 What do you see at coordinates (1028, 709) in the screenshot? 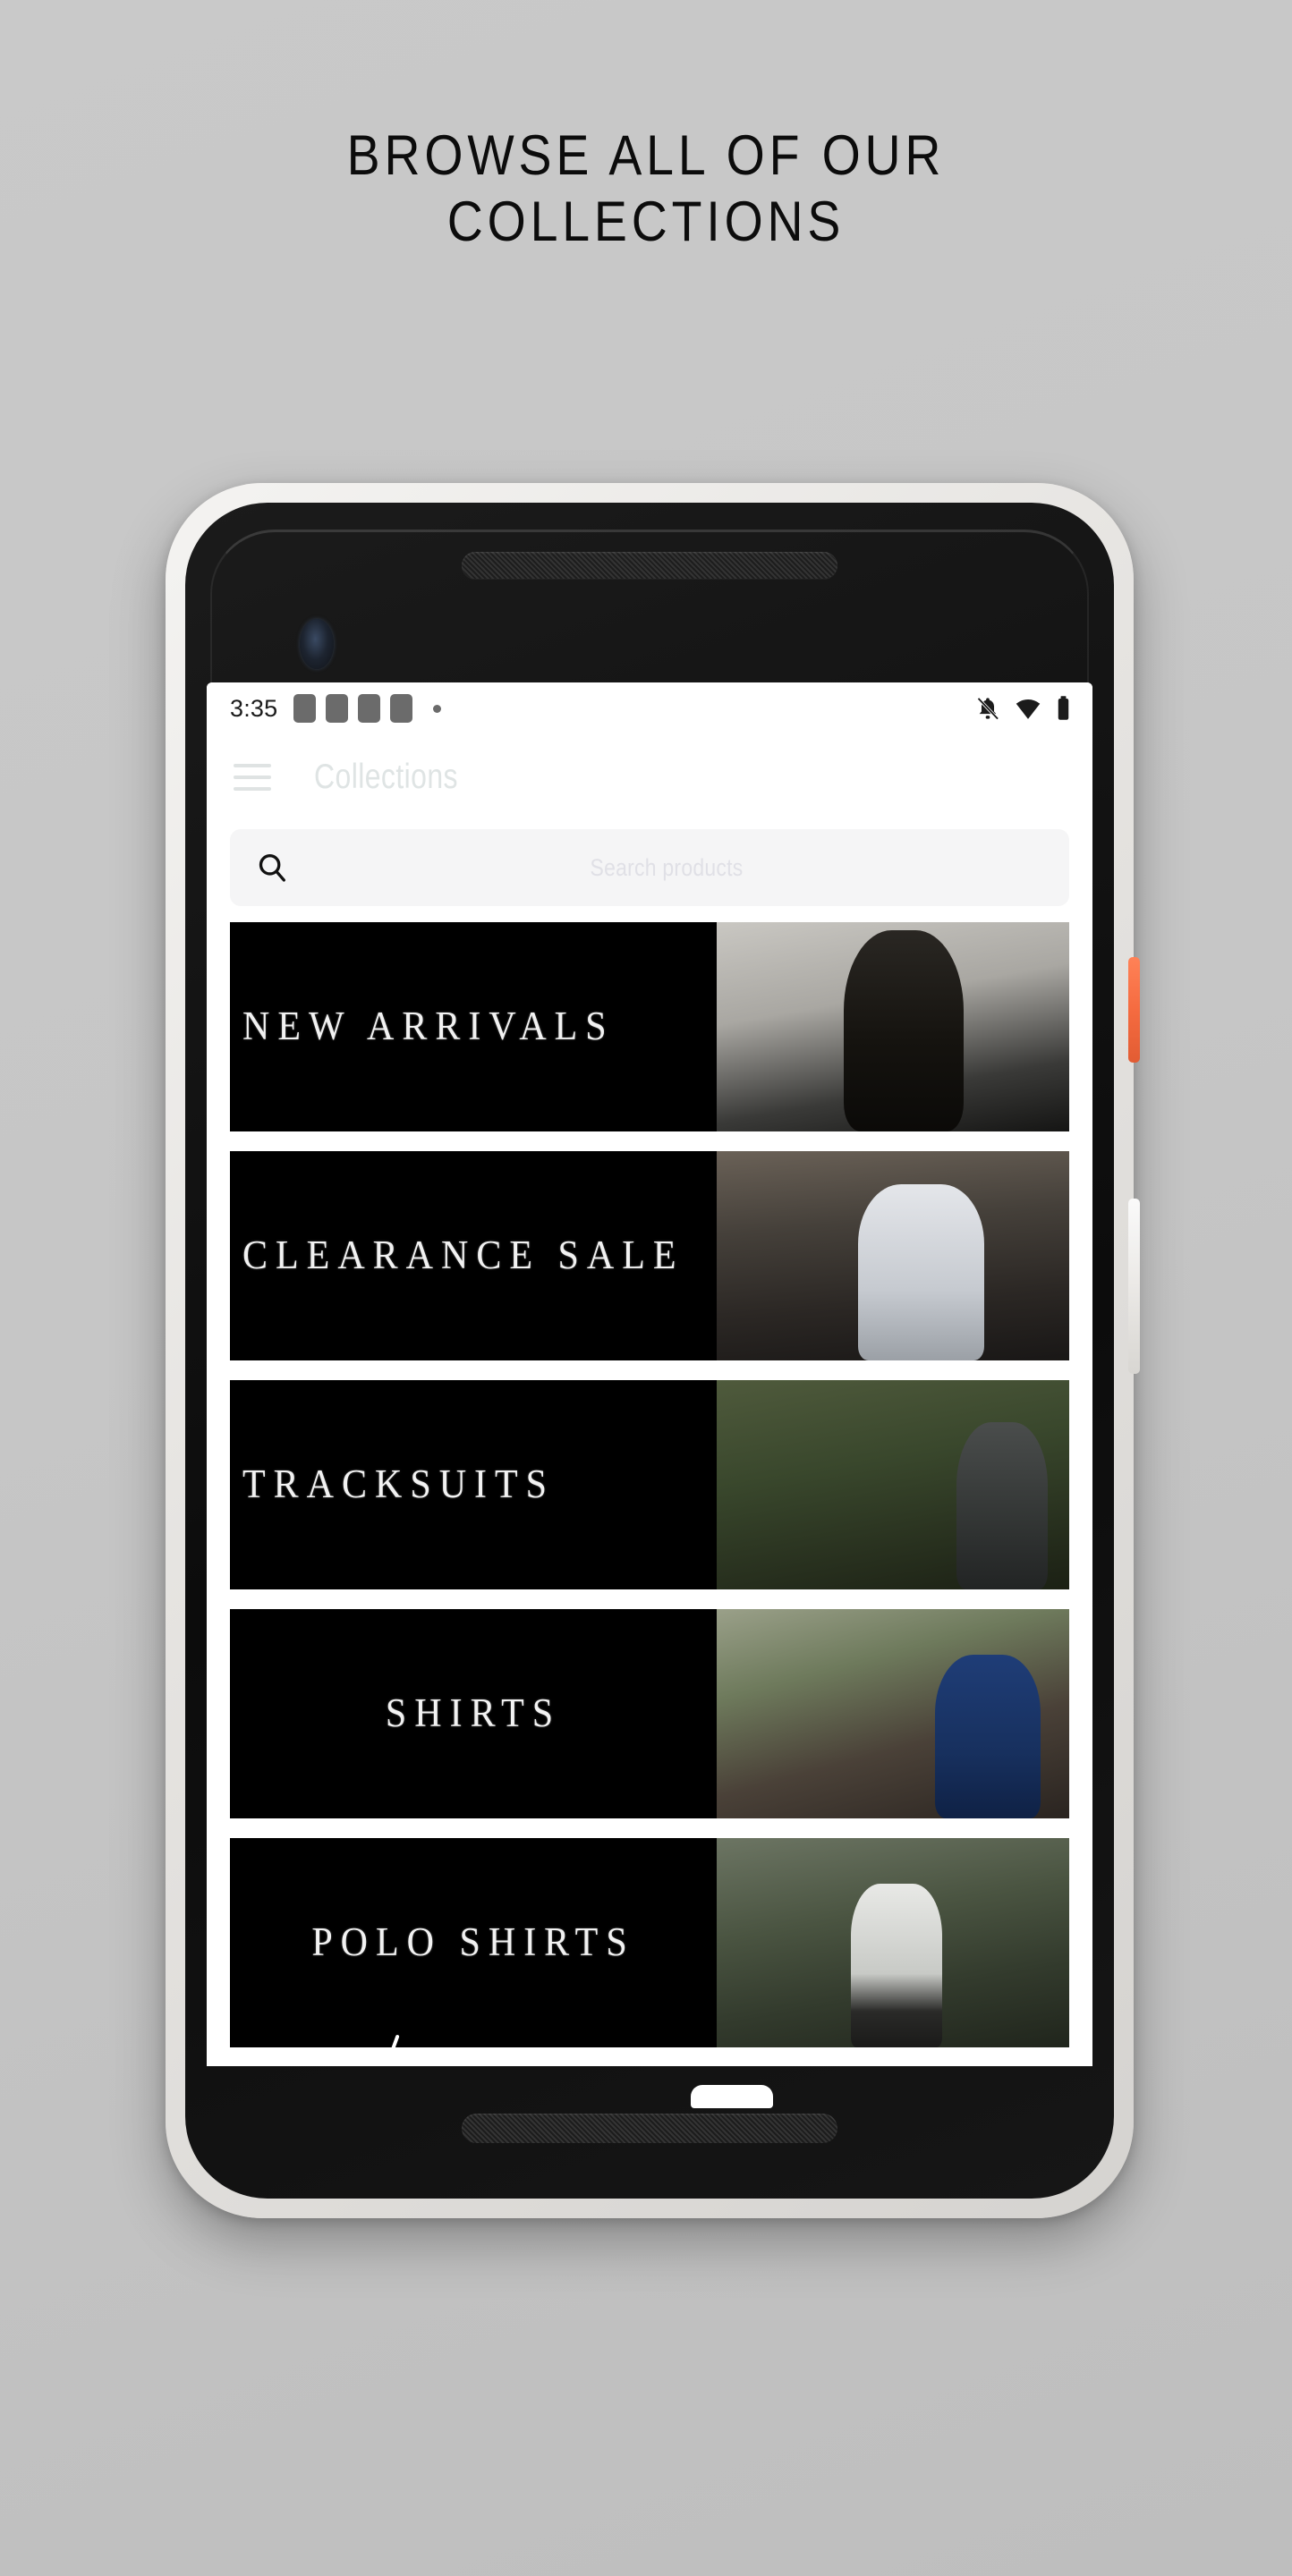
I see `wifi-icon` at bounding box center [1028, 709].